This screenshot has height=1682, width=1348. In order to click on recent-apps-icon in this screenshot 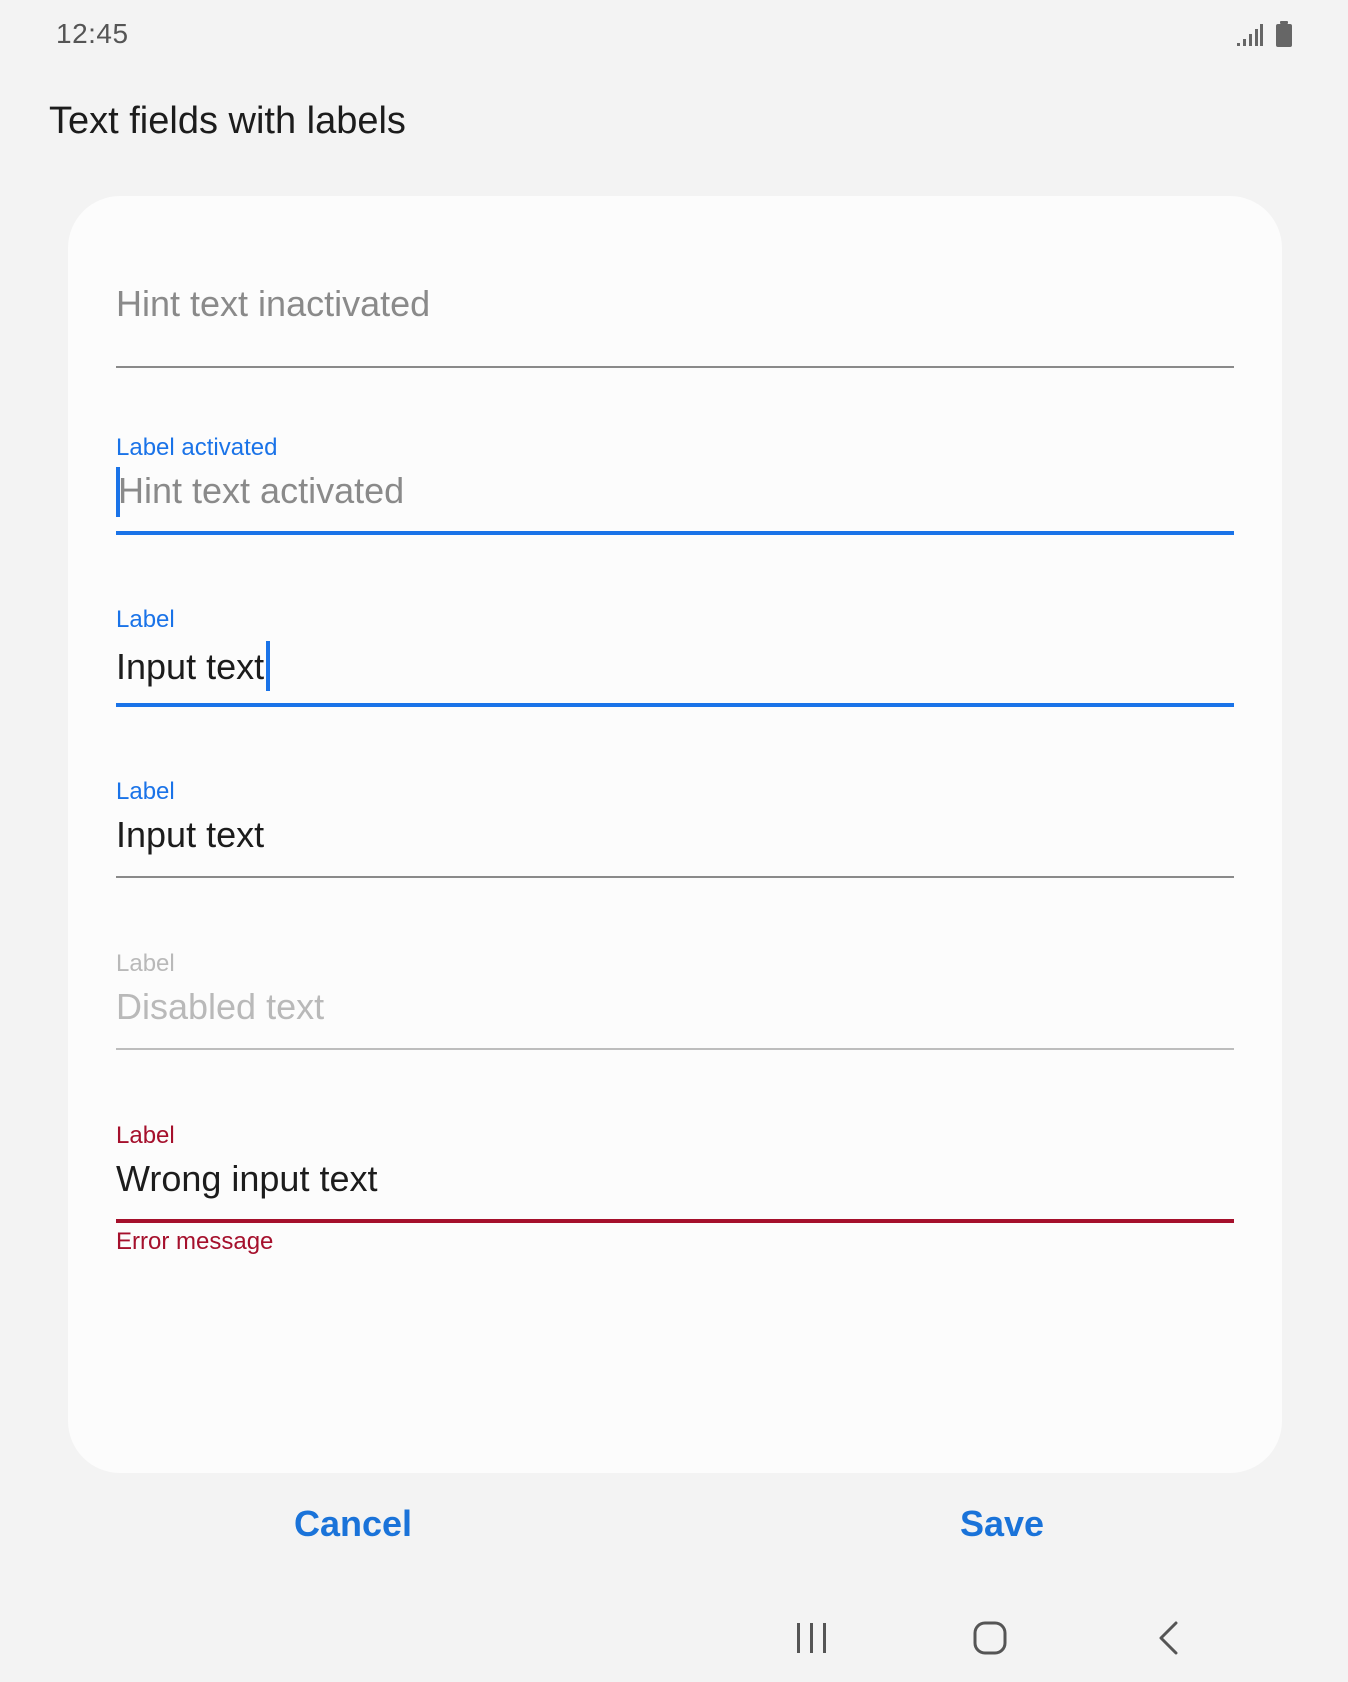, I will do `click(812, 1640)`.